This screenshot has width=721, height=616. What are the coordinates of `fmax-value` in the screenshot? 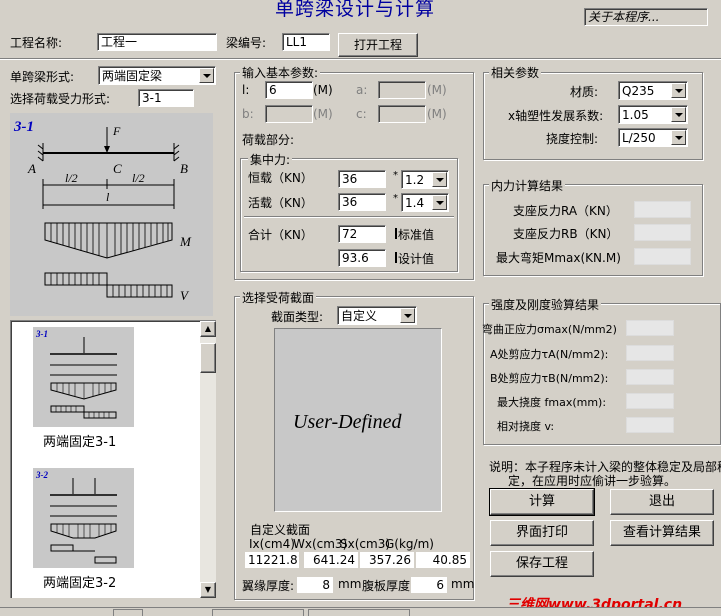 It's located at (650, 401).